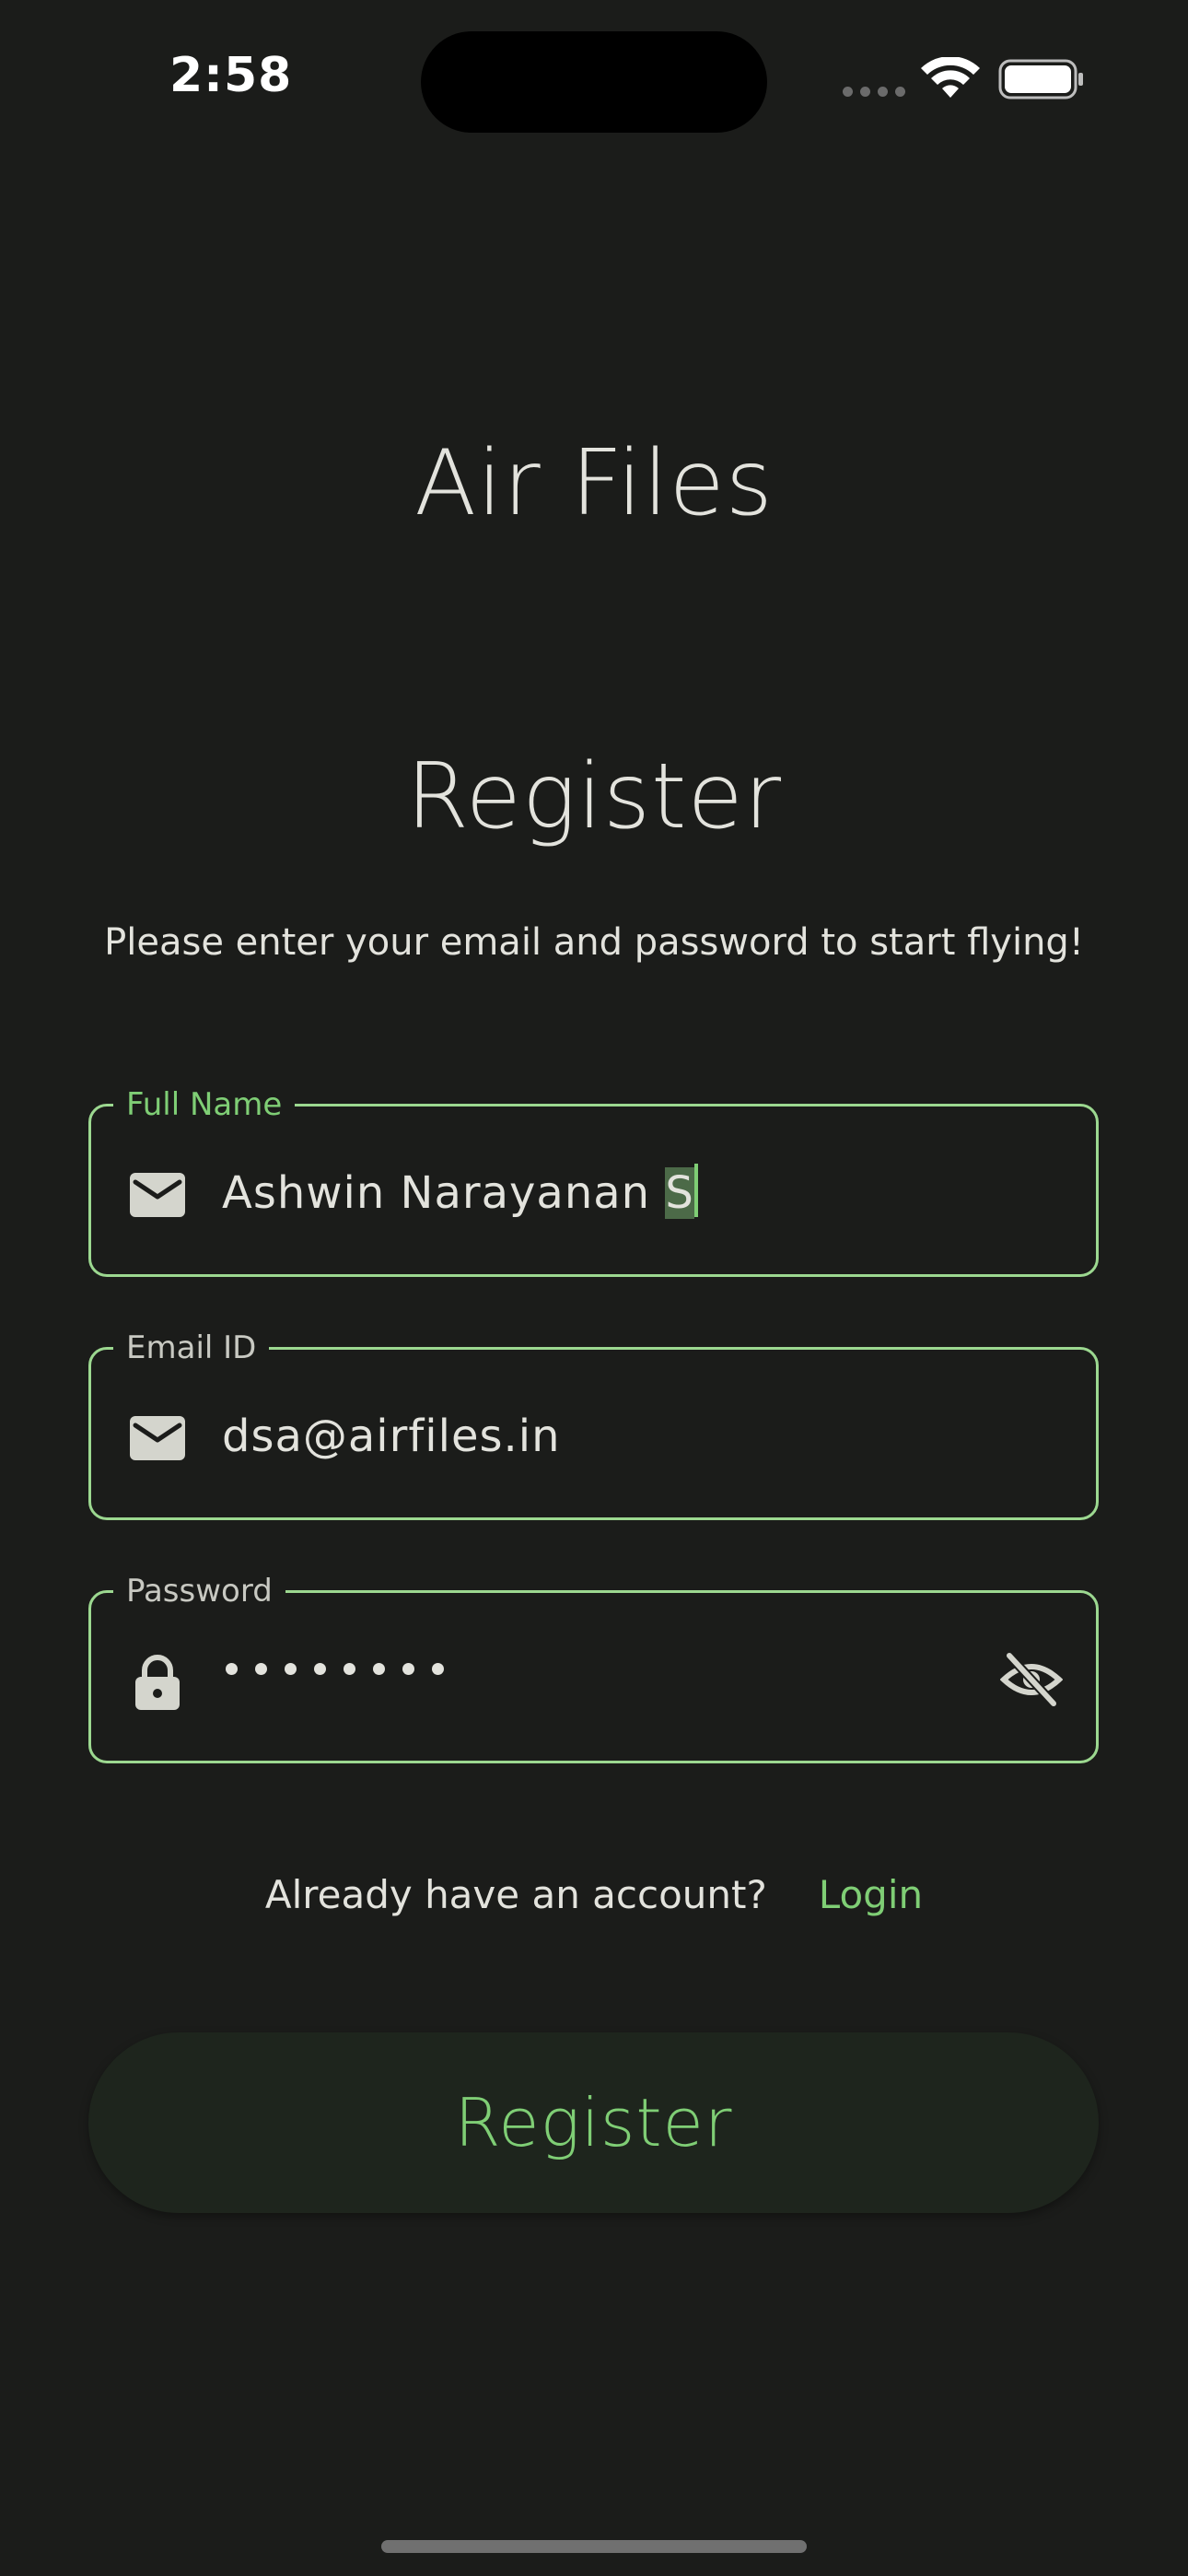 The height and width of the screenshot is (2576, 1188). What do you see at coordinates (593, 2122) in the screenshot?
I see `register-button: Register` at bounding box center [593, 2122].